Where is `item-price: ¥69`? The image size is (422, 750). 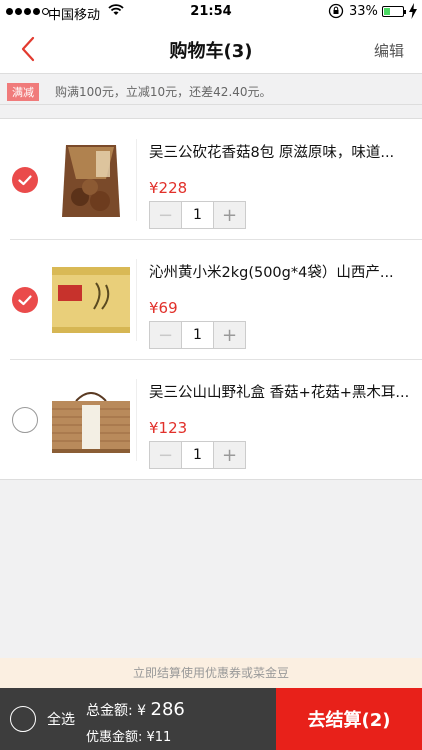 item-price: ¥69 is located at coordinates (163, 308).